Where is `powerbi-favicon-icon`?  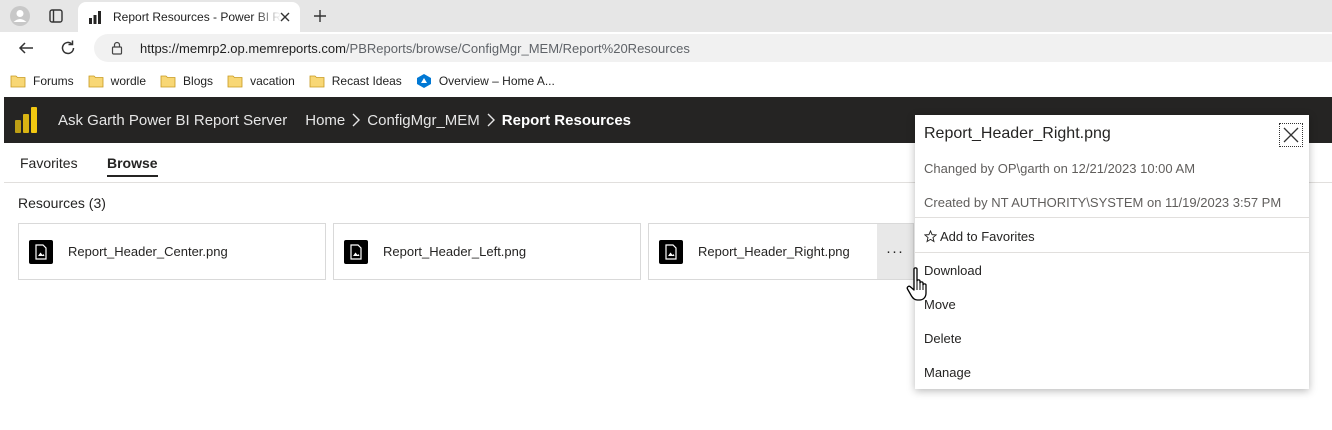 powerbi-favicon-icon is located at coordinates (95, 17).